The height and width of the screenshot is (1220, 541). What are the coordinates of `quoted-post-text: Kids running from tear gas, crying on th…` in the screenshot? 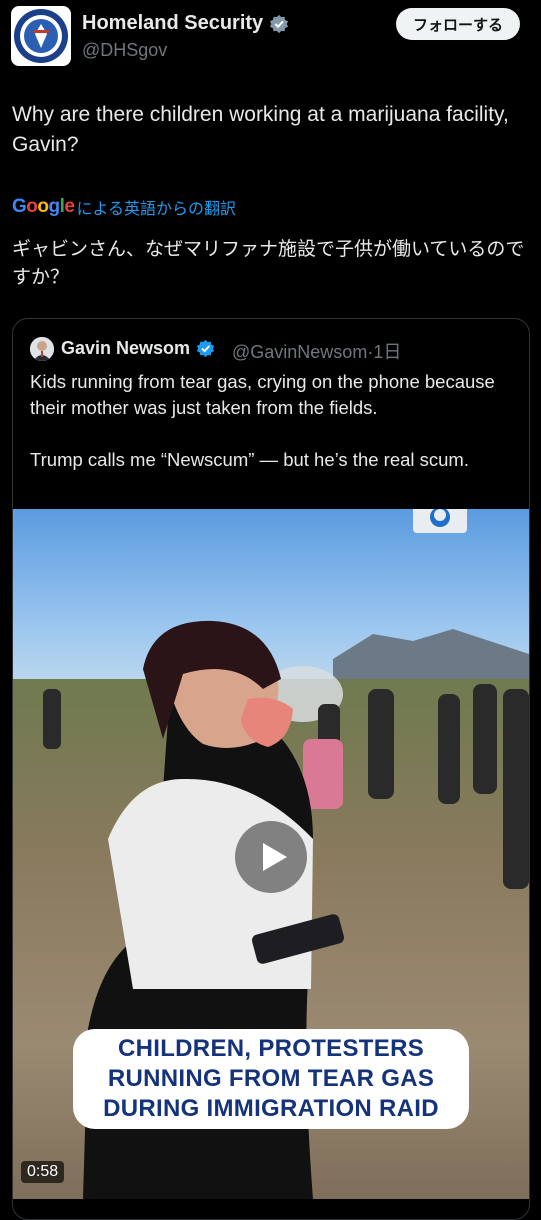 It's located at (262, 420).